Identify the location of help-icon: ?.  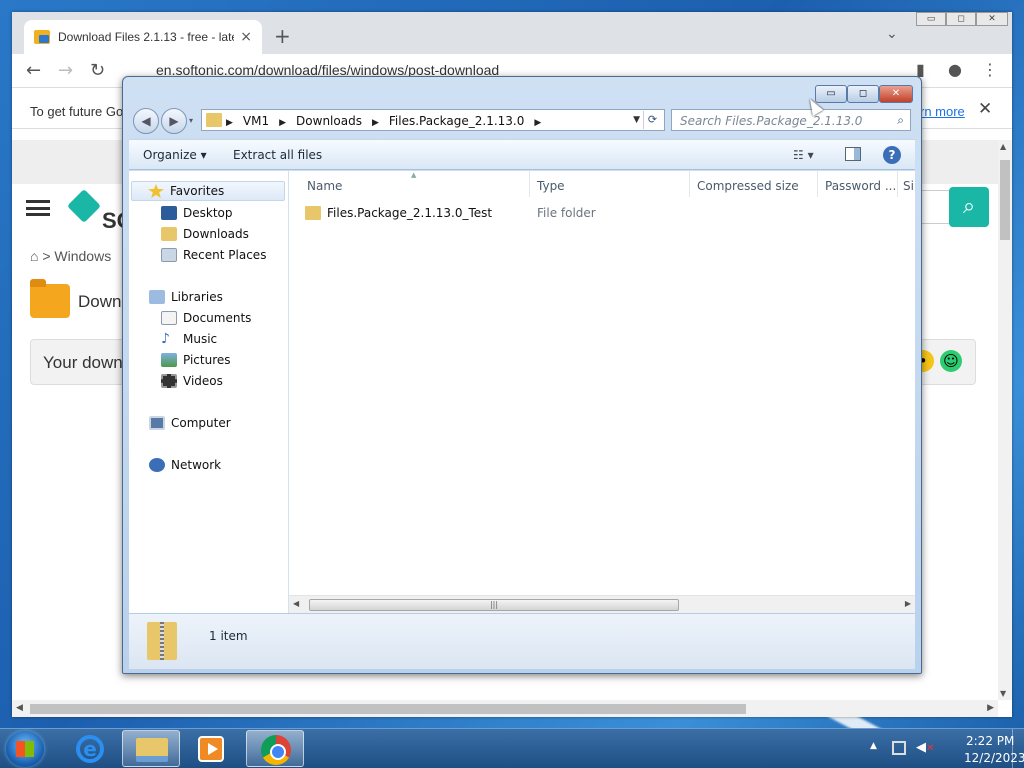
(892, 155).